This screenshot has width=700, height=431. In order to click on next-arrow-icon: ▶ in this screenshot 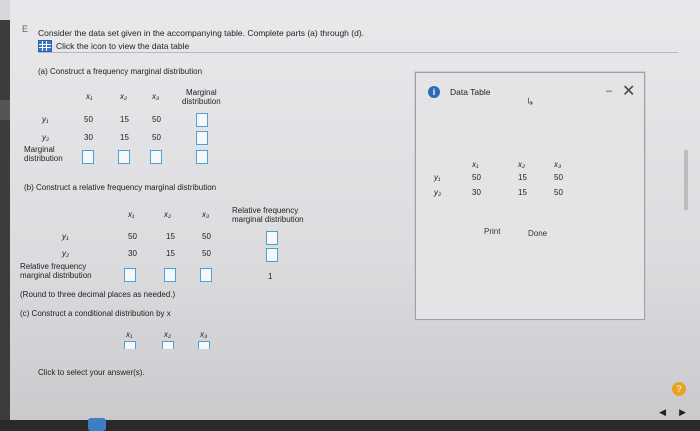, I will do `click(682, 412)`.